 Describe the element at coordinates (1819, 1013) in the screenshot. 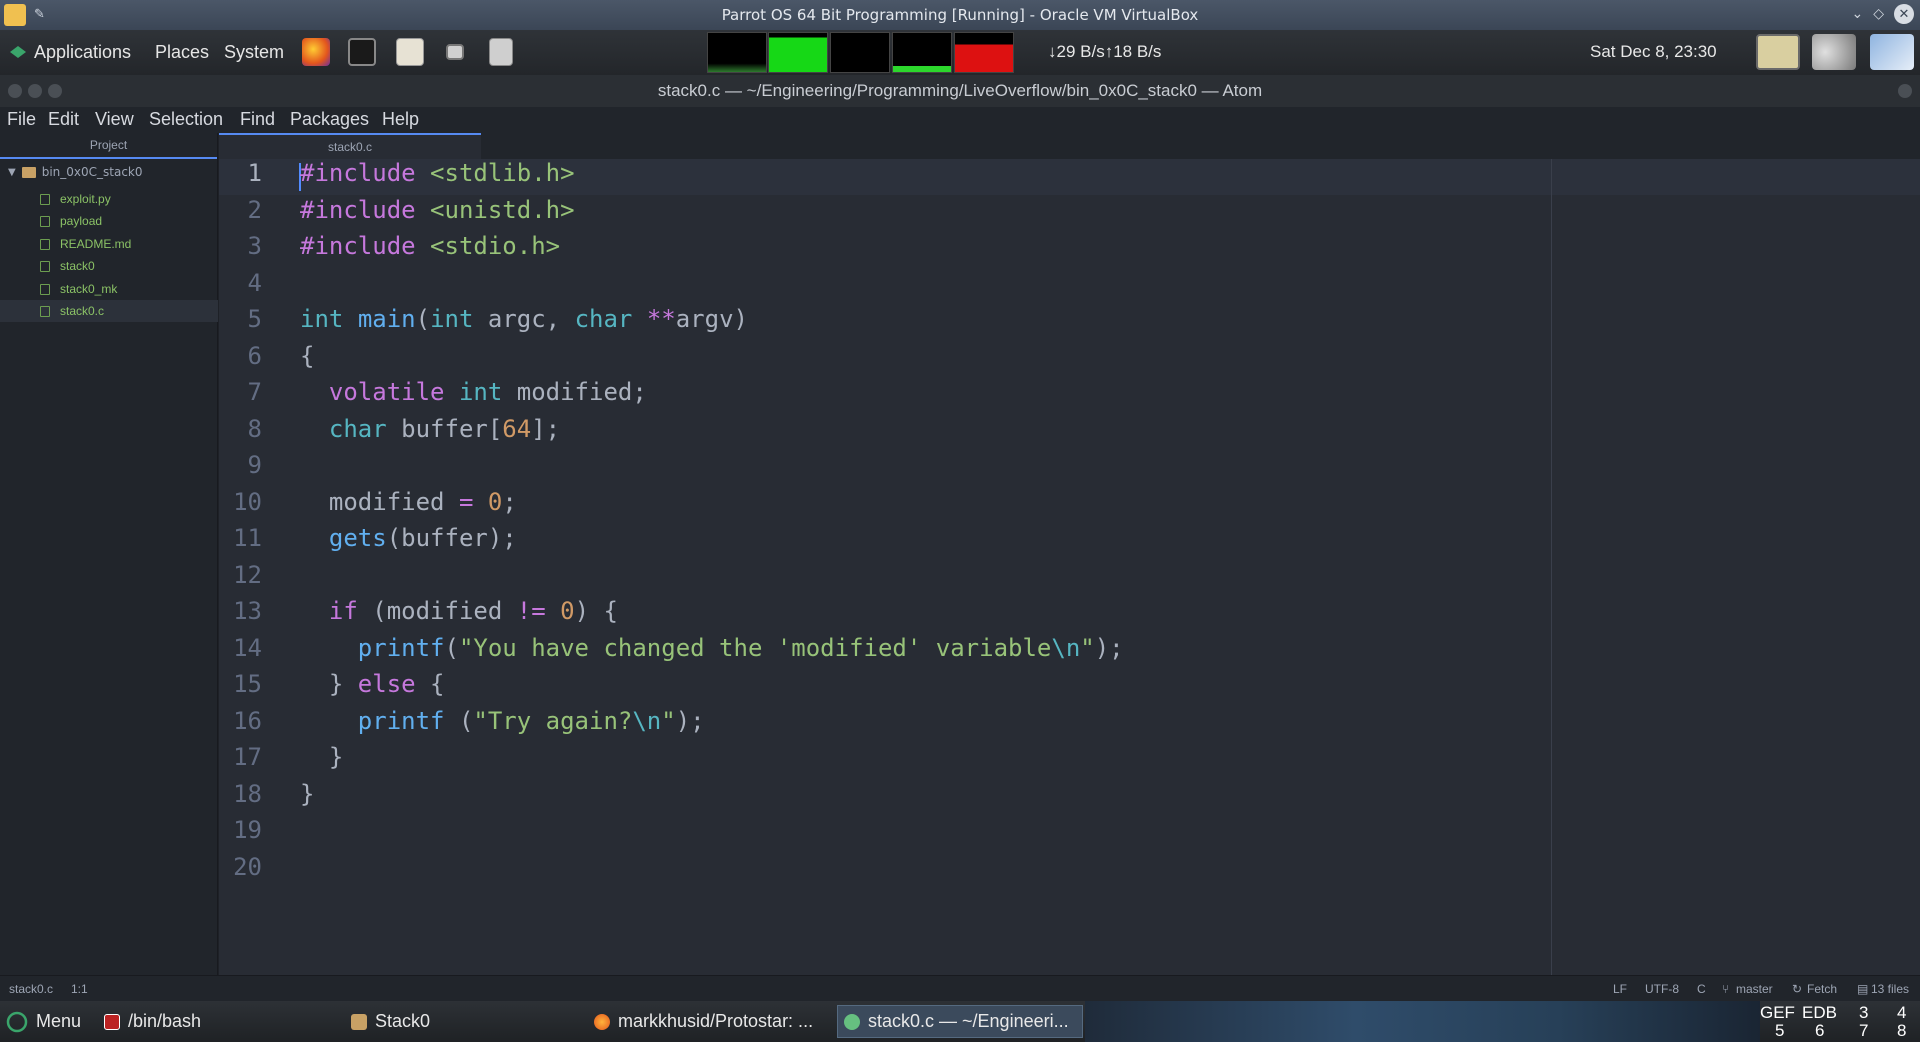

I see `workspace-2: EDB` at that location.